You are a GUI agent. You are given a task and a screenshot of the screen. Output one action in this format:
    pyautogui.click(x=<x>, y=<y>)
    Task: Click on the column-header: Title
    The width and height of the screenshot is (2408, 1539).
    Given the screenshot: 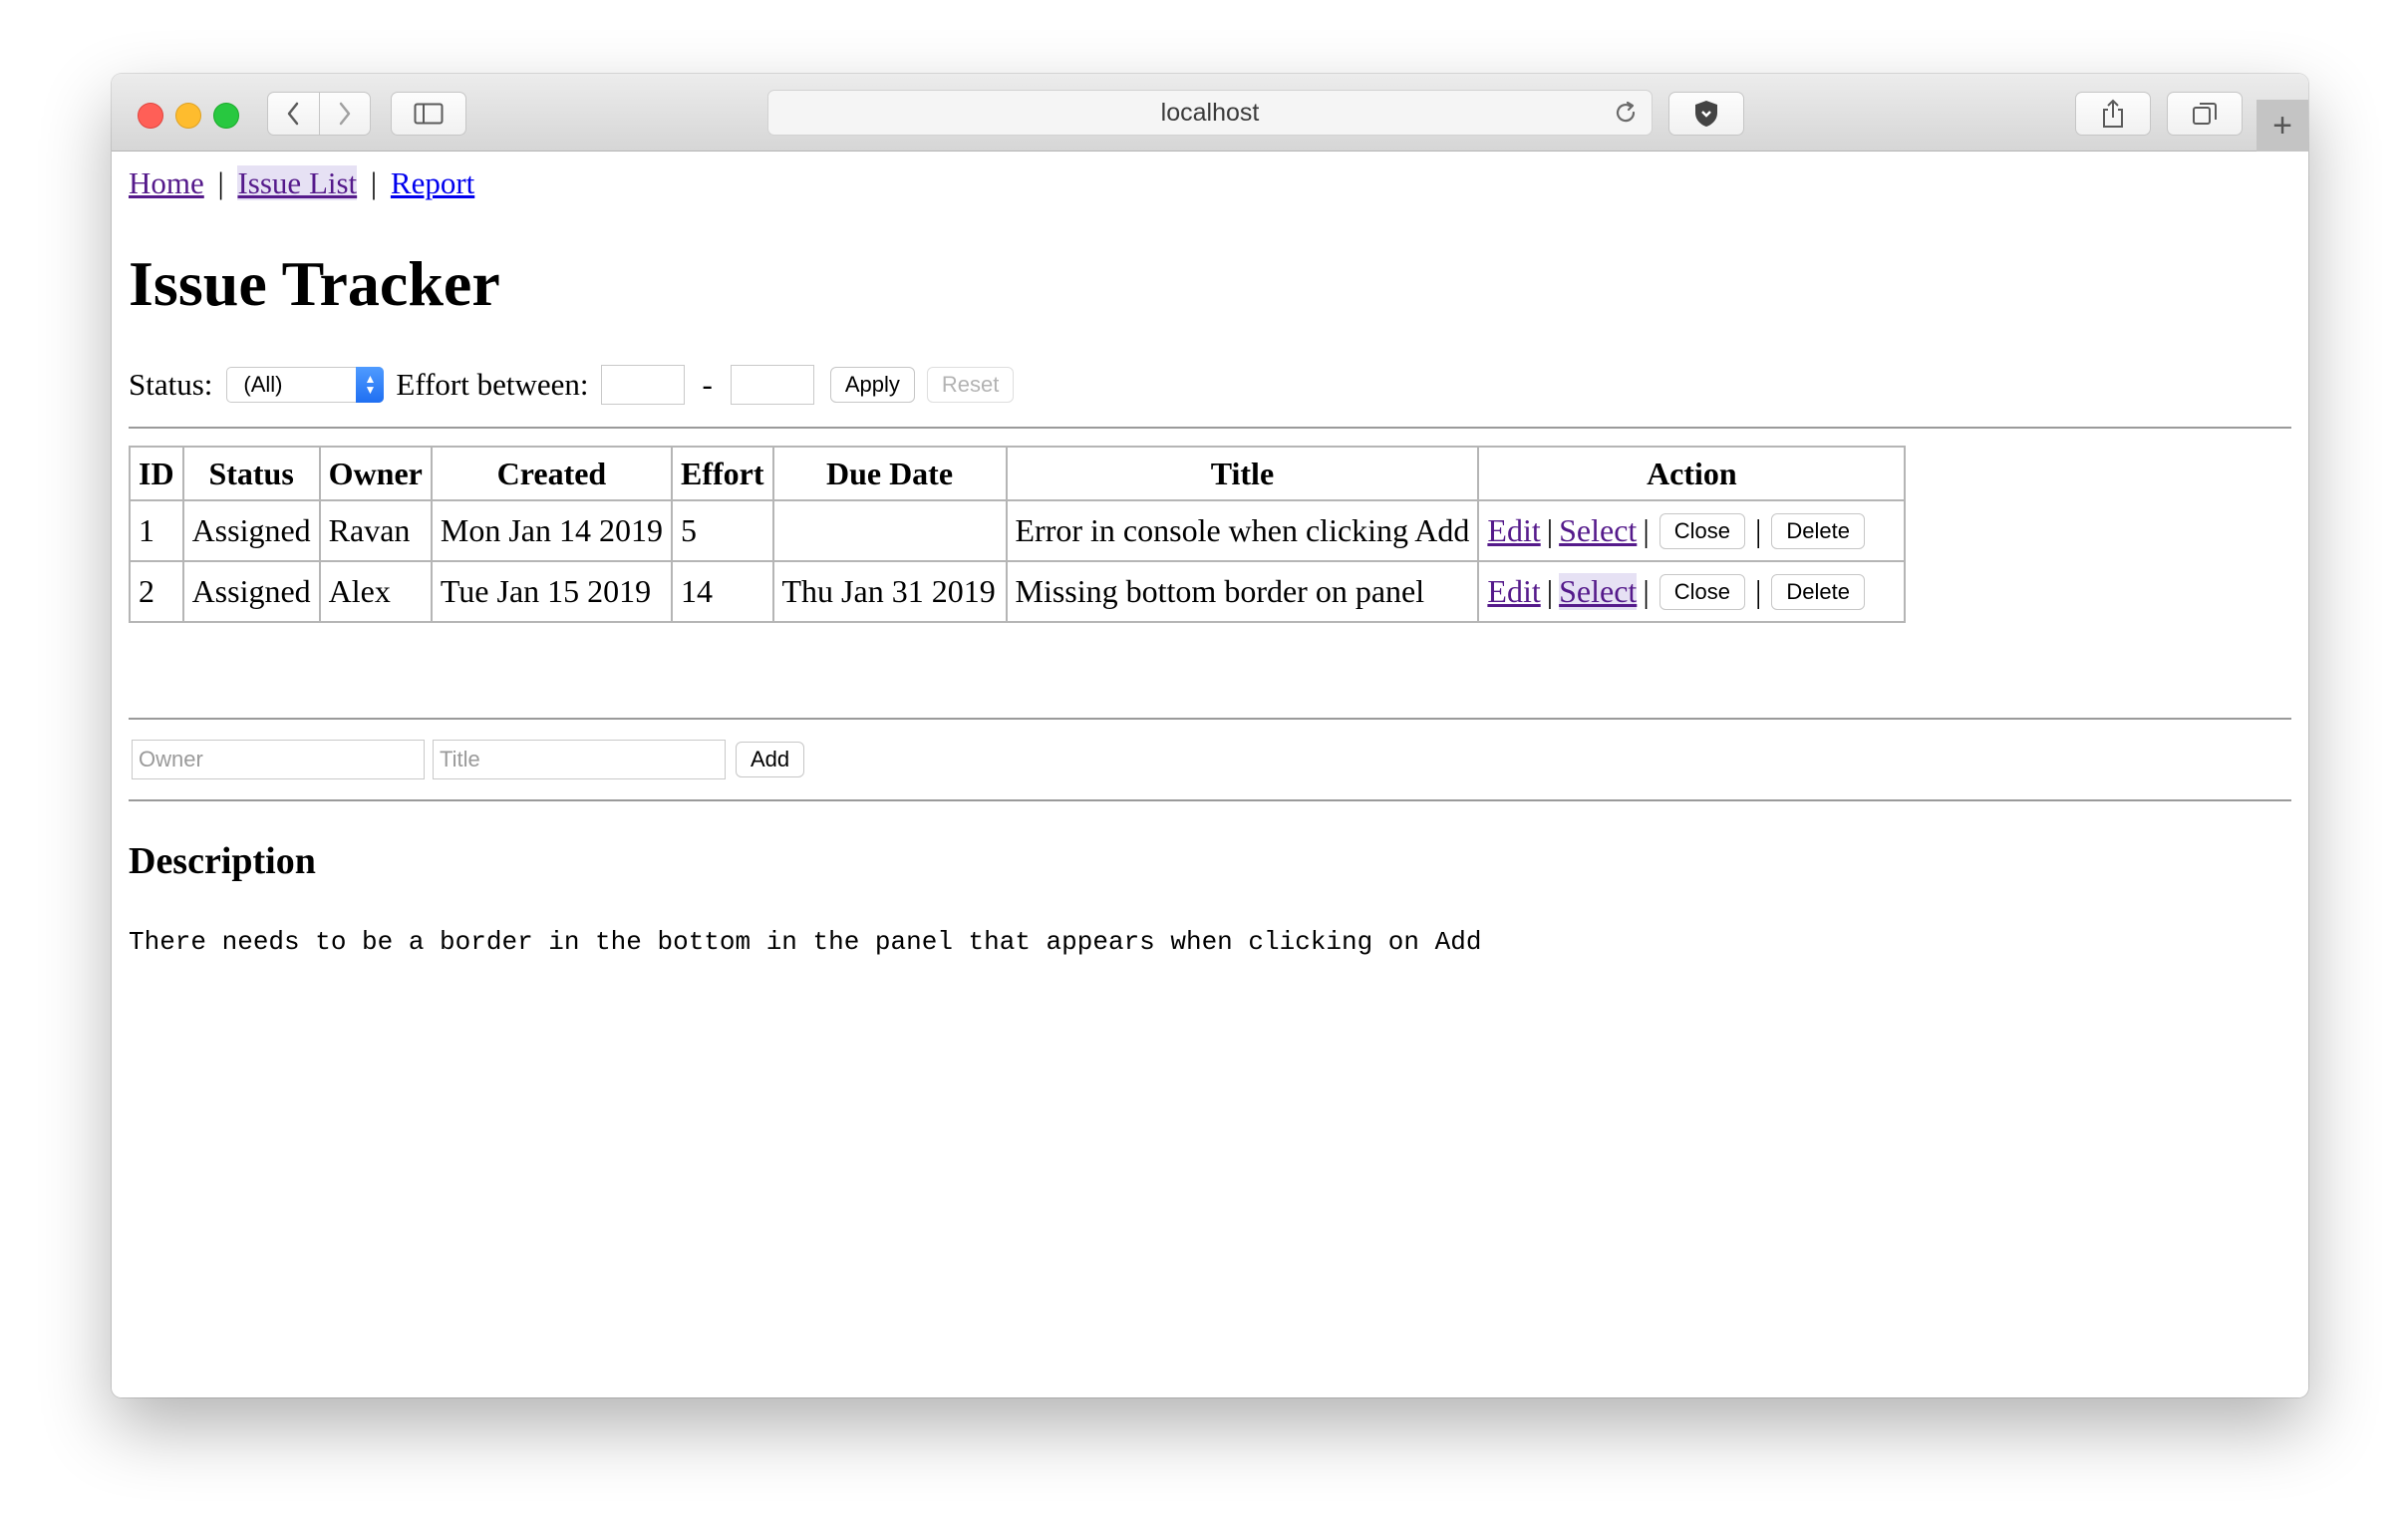 What is the action you would take?
    pyautogui.click(x=1242, y=473)
    